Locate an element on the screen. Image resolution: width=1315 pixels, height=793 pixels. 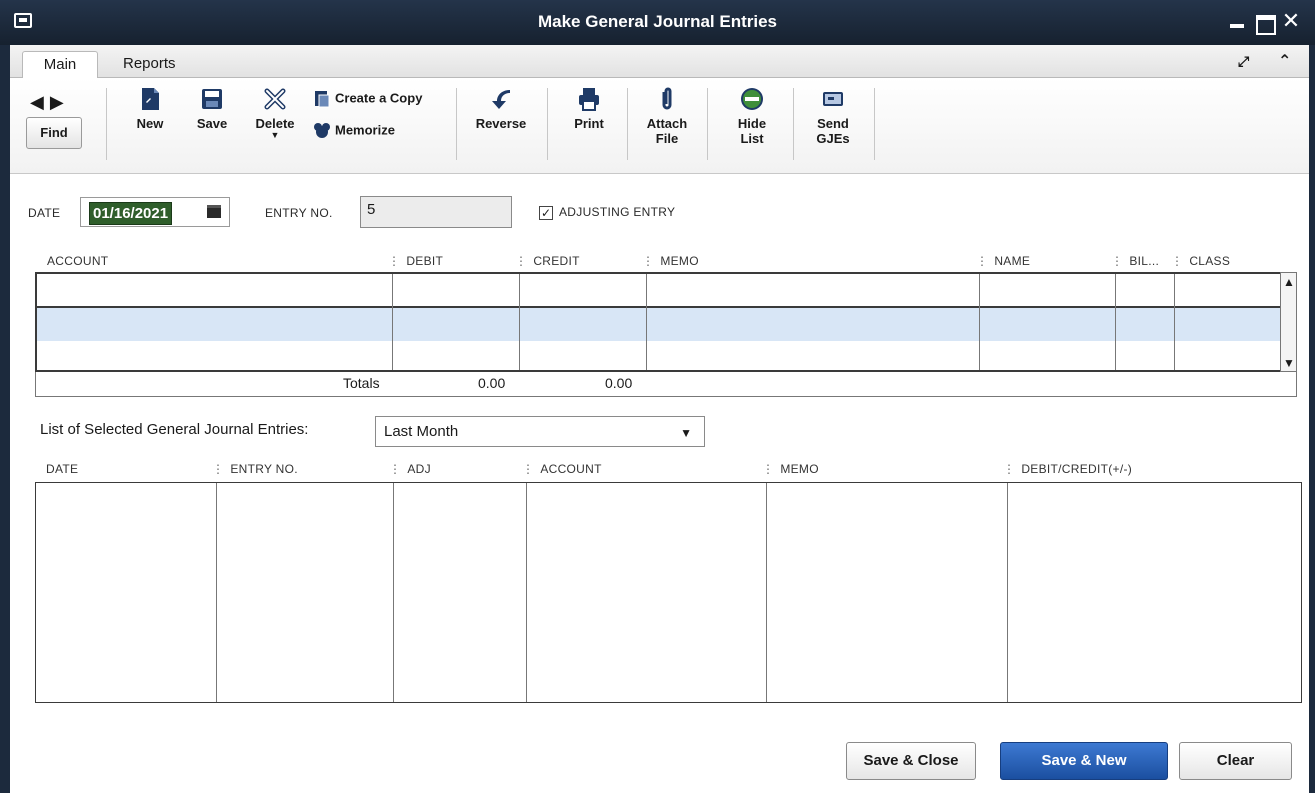
entry-no-field: 5 is located at coordinates (436, 212).